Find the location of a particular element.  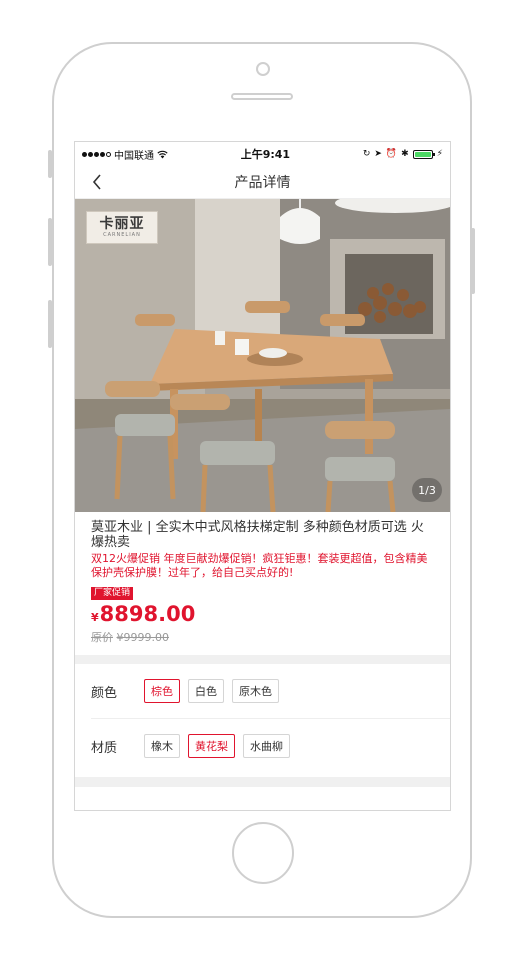

option-chip: 棕色 is located at coordinates (162, 691).